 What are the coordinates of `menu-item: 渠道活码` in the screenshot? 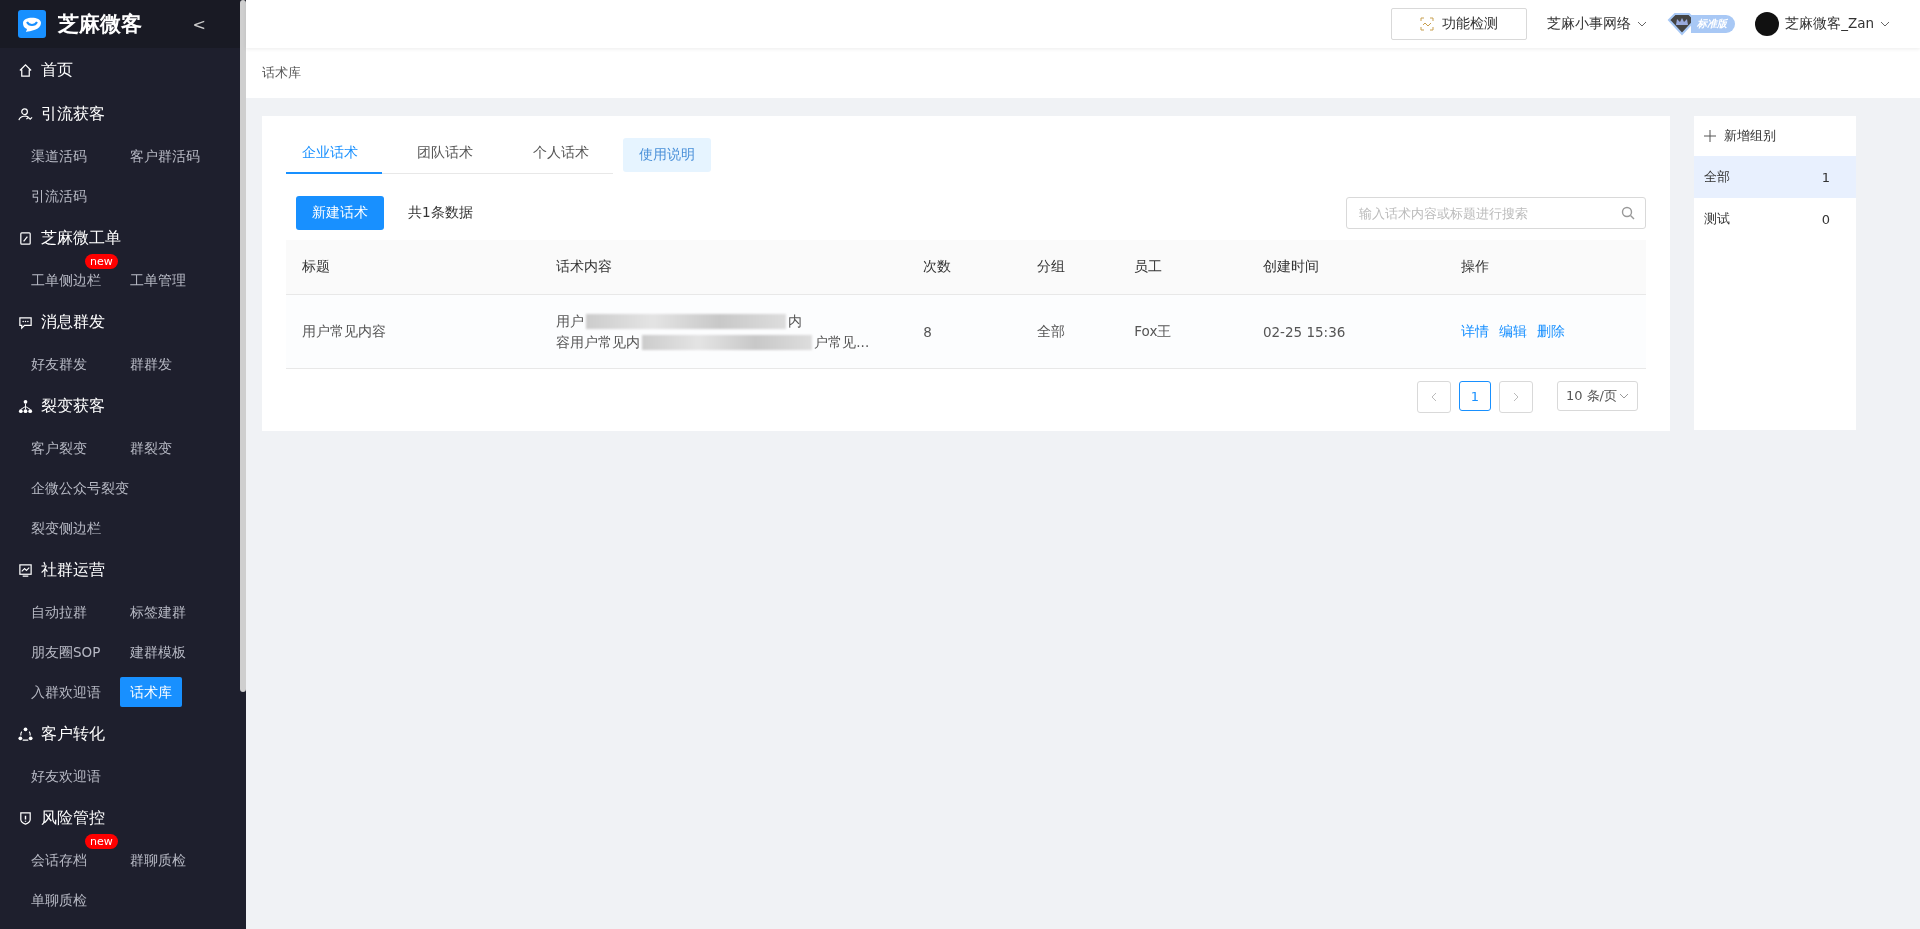 It's located at (59, 156).